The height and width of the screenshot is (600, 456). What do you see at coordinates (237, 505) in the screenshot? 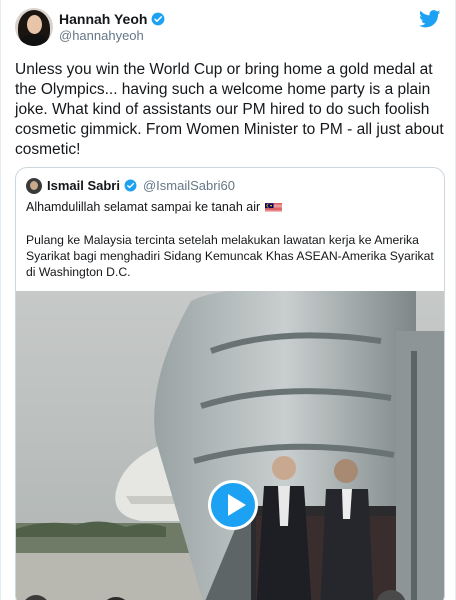
I see `play-icon` at bounding box center [237, 505].